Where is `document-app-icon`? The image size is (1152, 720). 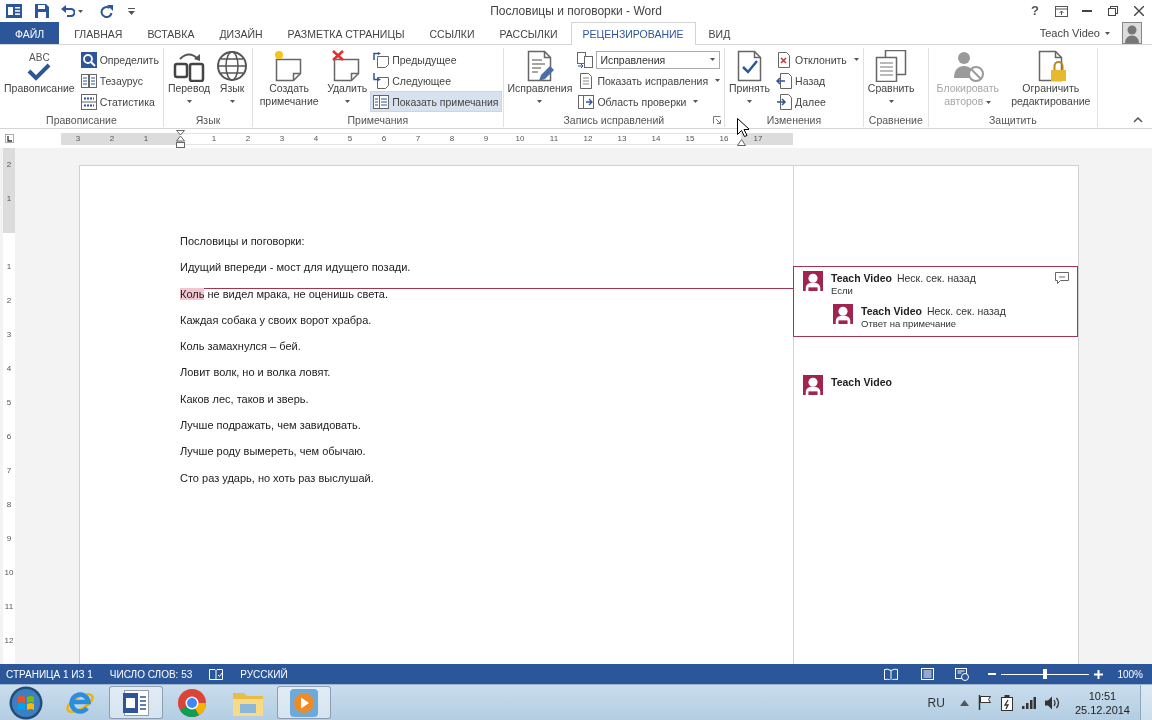
document-app-icon is located at coordinates (136, 702).